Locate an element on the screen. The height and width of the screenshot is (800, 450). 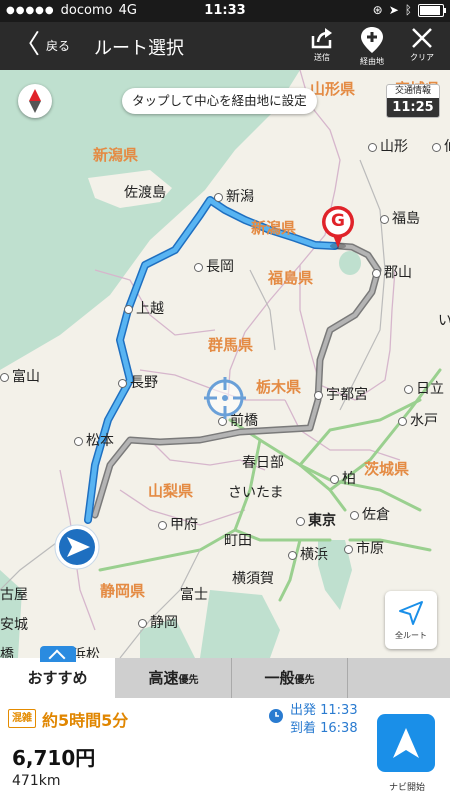
city-label-mito: 水戸 is located at coordinates (418, 420).